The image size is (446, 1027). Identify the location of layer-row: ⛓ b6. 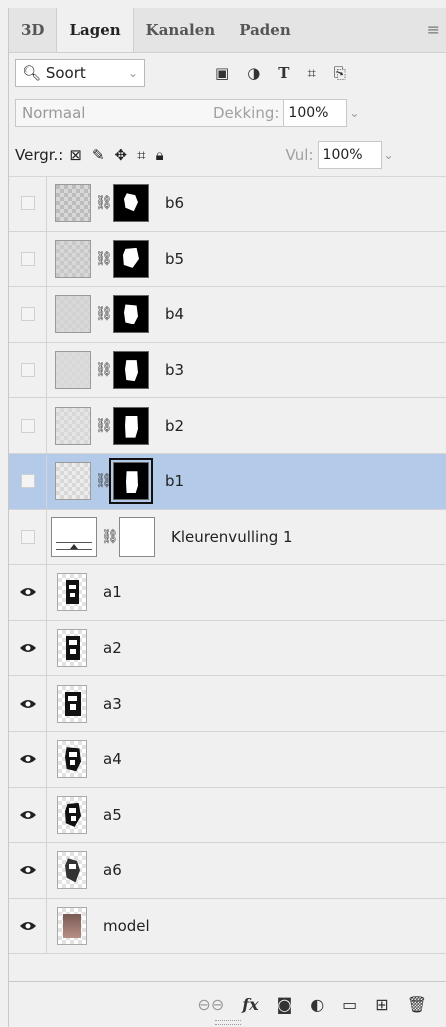
(227, 204).